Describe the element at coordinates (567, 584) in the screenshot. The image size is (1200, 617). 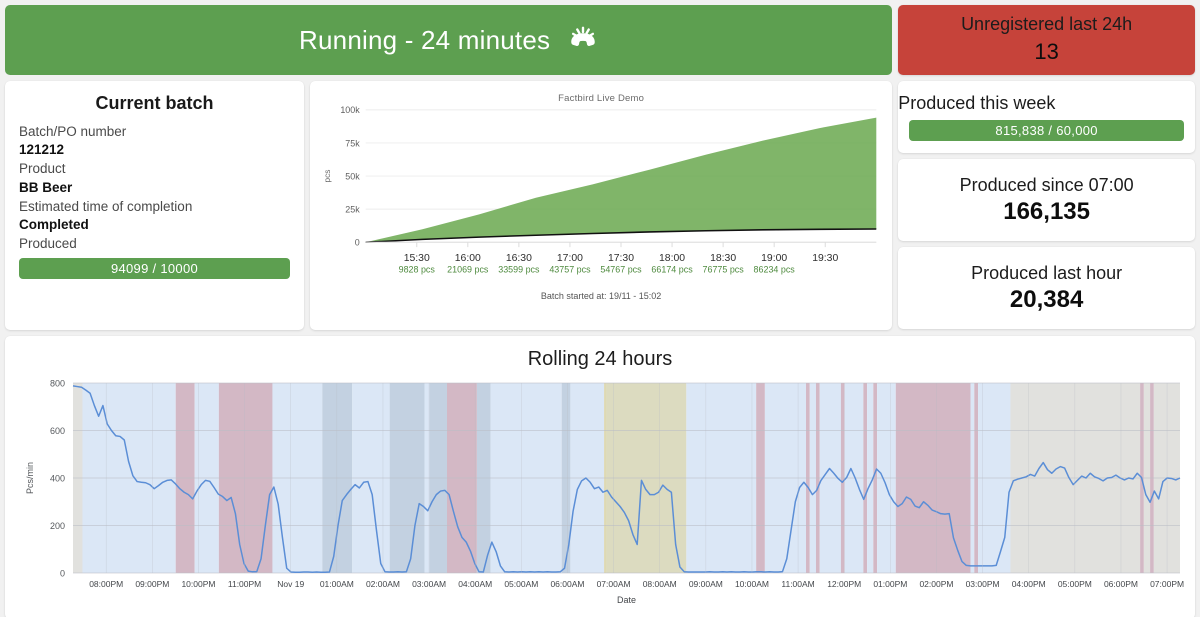
I see `svg-text: 06:00AM` at that location.